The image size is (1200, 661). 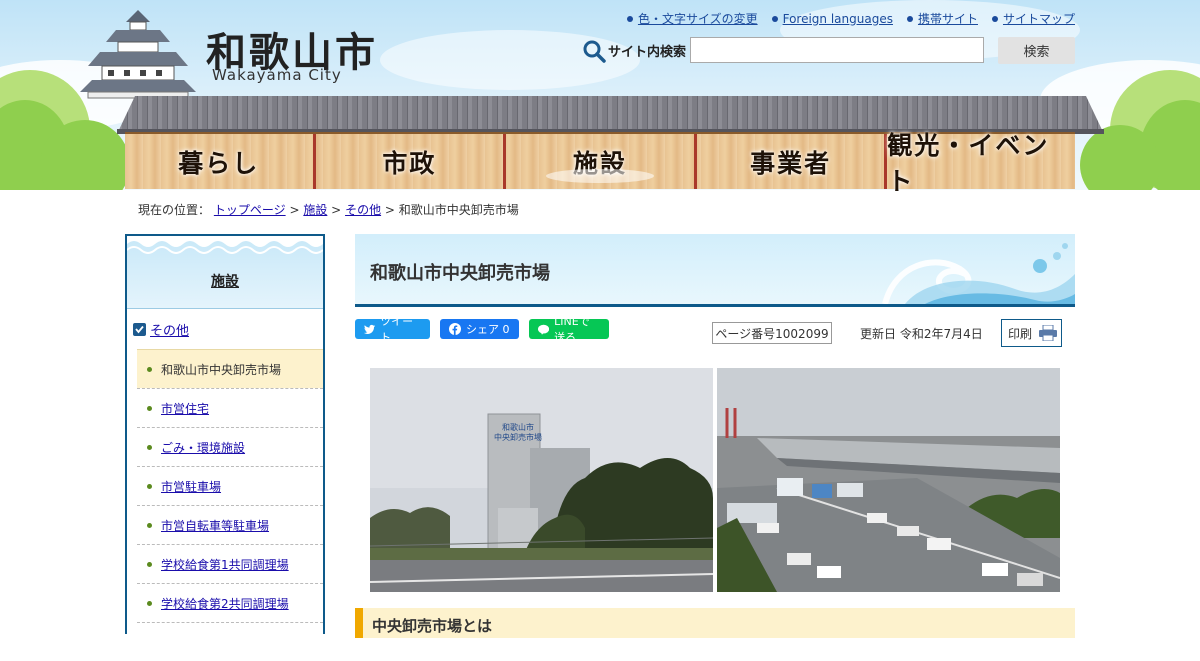 I want to click on sidebar-item-parking: 市営駐車場, so click(x=230, y=485).